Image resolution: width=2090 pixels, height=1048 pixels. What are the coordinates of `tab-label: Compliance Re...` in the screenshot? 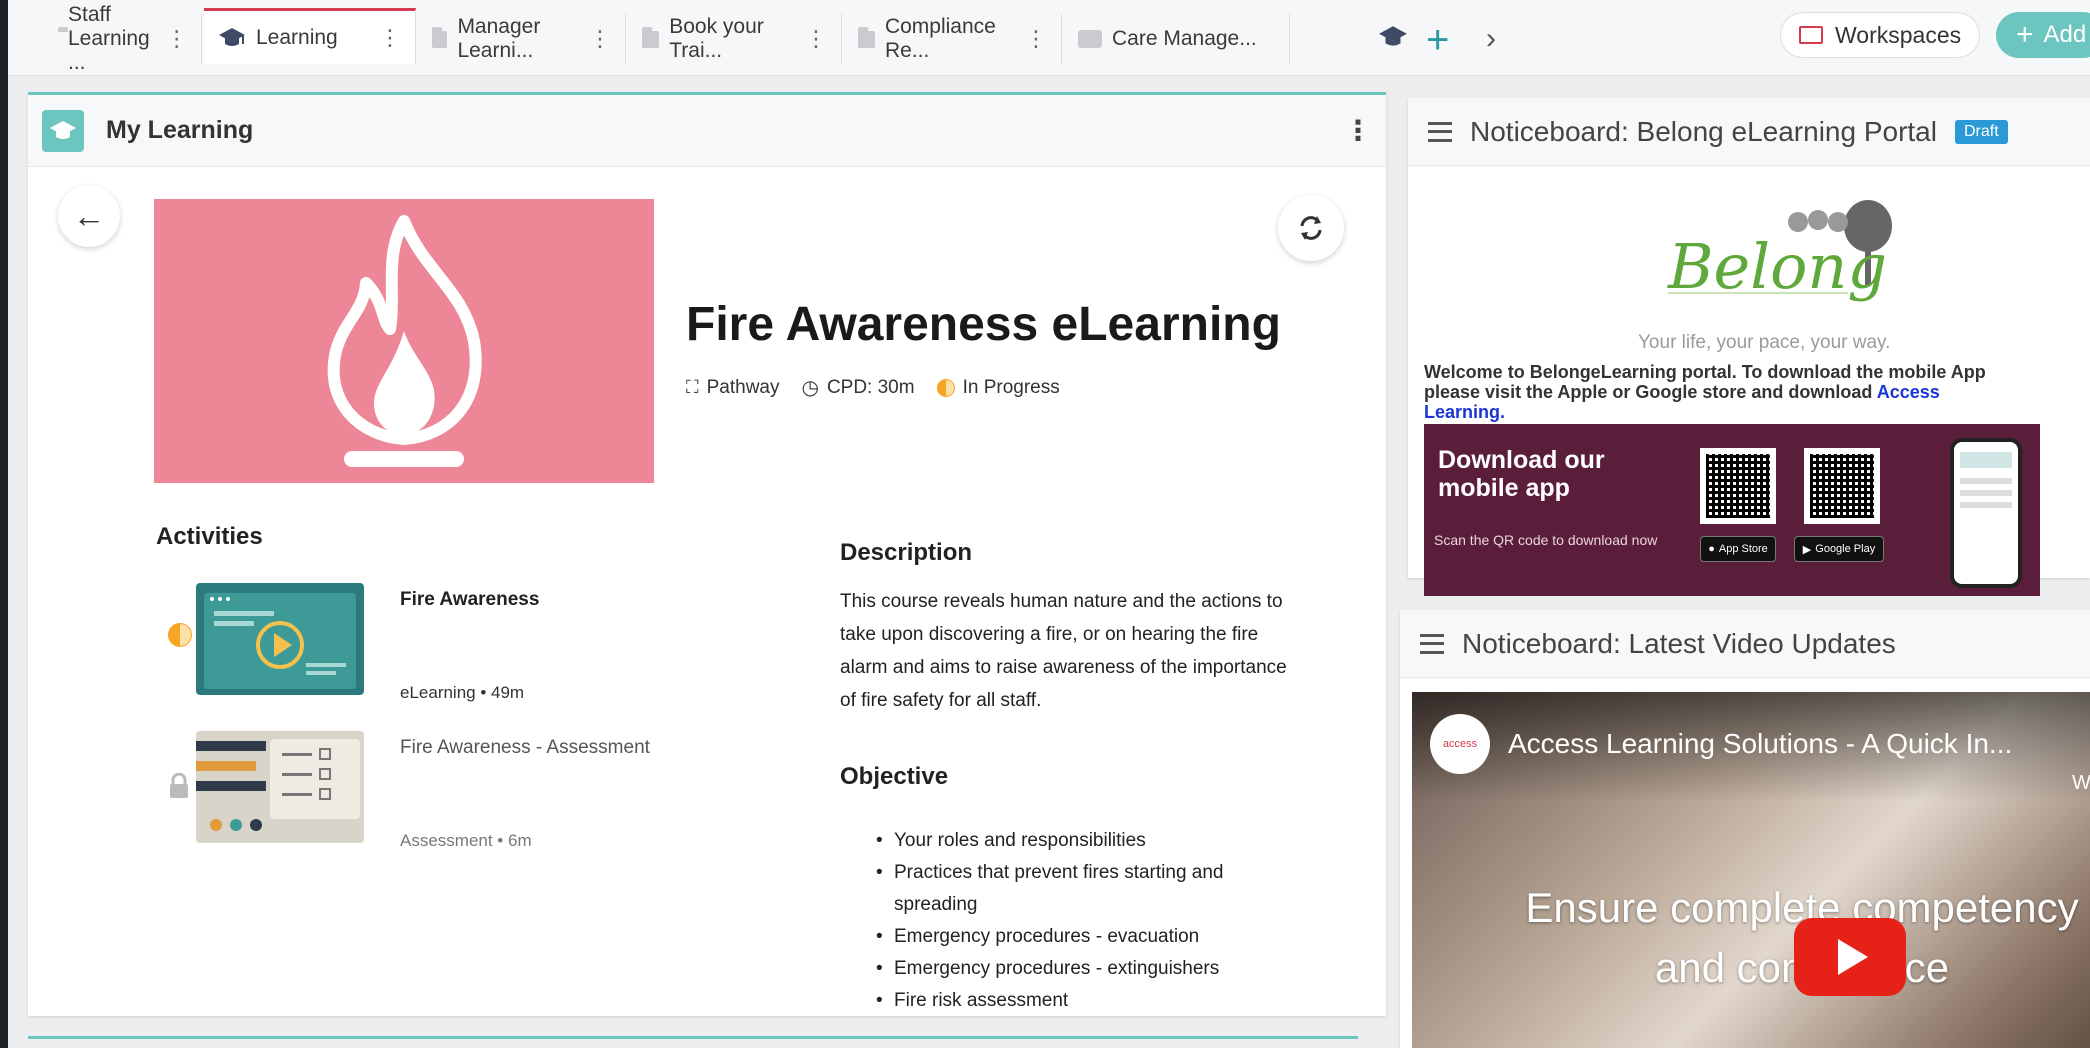 It's located at (940, 38).